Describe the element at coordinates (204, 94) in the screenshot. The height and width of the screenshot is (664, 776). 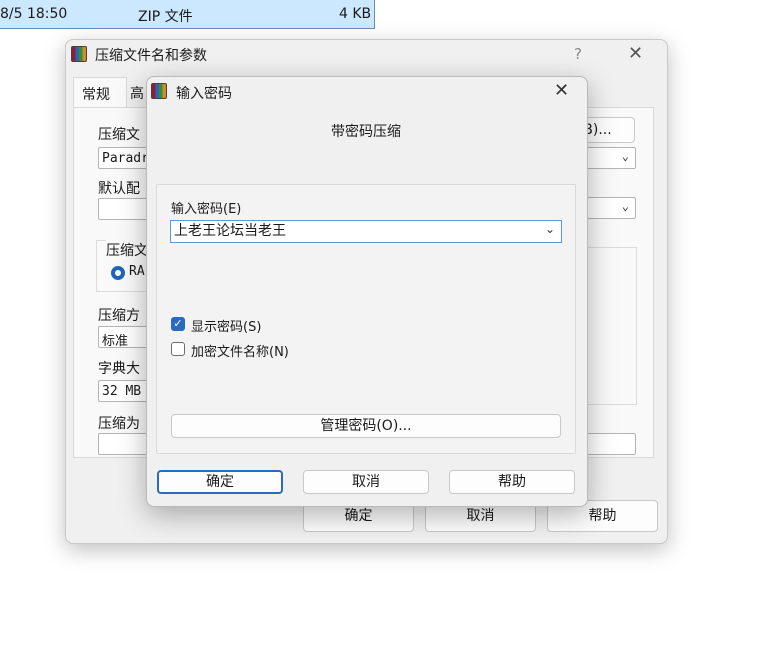
I see `dialog-title: 输入密码` at that location.